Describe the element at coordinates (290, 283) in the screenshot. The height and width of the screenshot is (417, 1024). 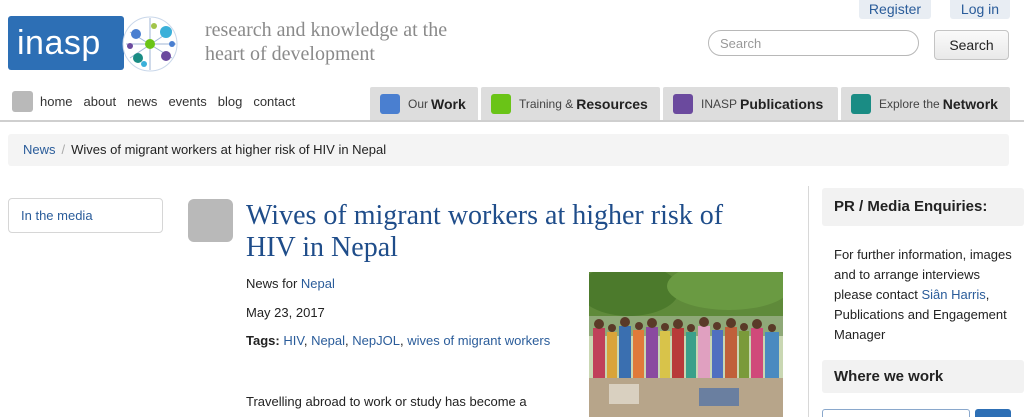
I see `article-news-for: News for Nepal` at that location.